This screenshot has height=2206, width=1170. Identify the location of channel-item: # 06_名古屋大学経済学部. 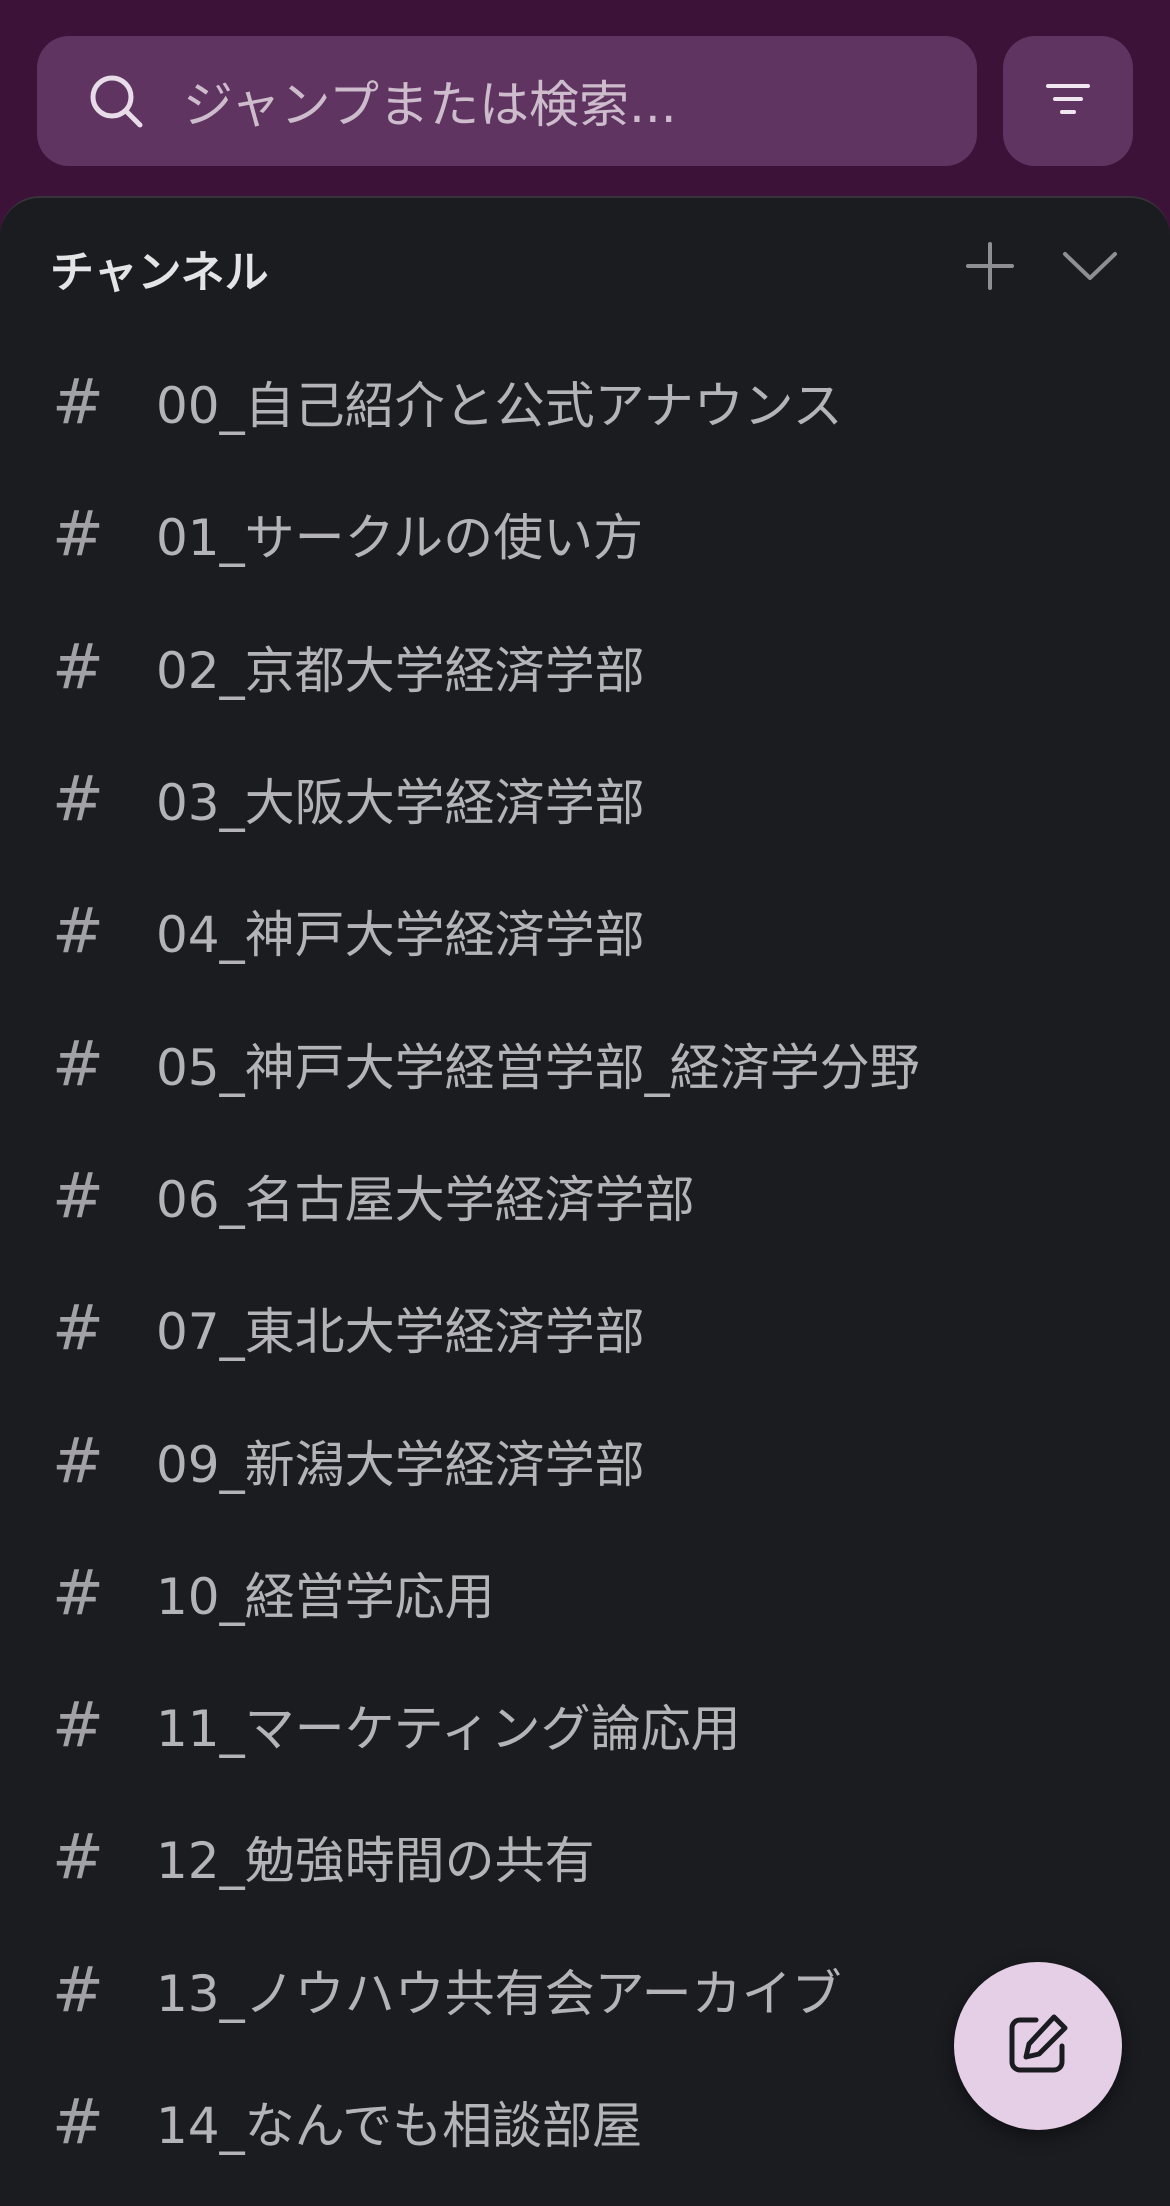
(585, 1196).